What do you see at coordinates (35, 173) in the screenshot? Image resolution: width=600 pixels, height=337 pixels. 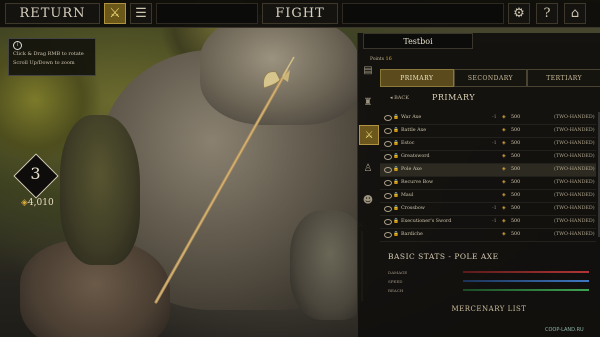 I see `level-number: 3` at bounding box center [35, 173].